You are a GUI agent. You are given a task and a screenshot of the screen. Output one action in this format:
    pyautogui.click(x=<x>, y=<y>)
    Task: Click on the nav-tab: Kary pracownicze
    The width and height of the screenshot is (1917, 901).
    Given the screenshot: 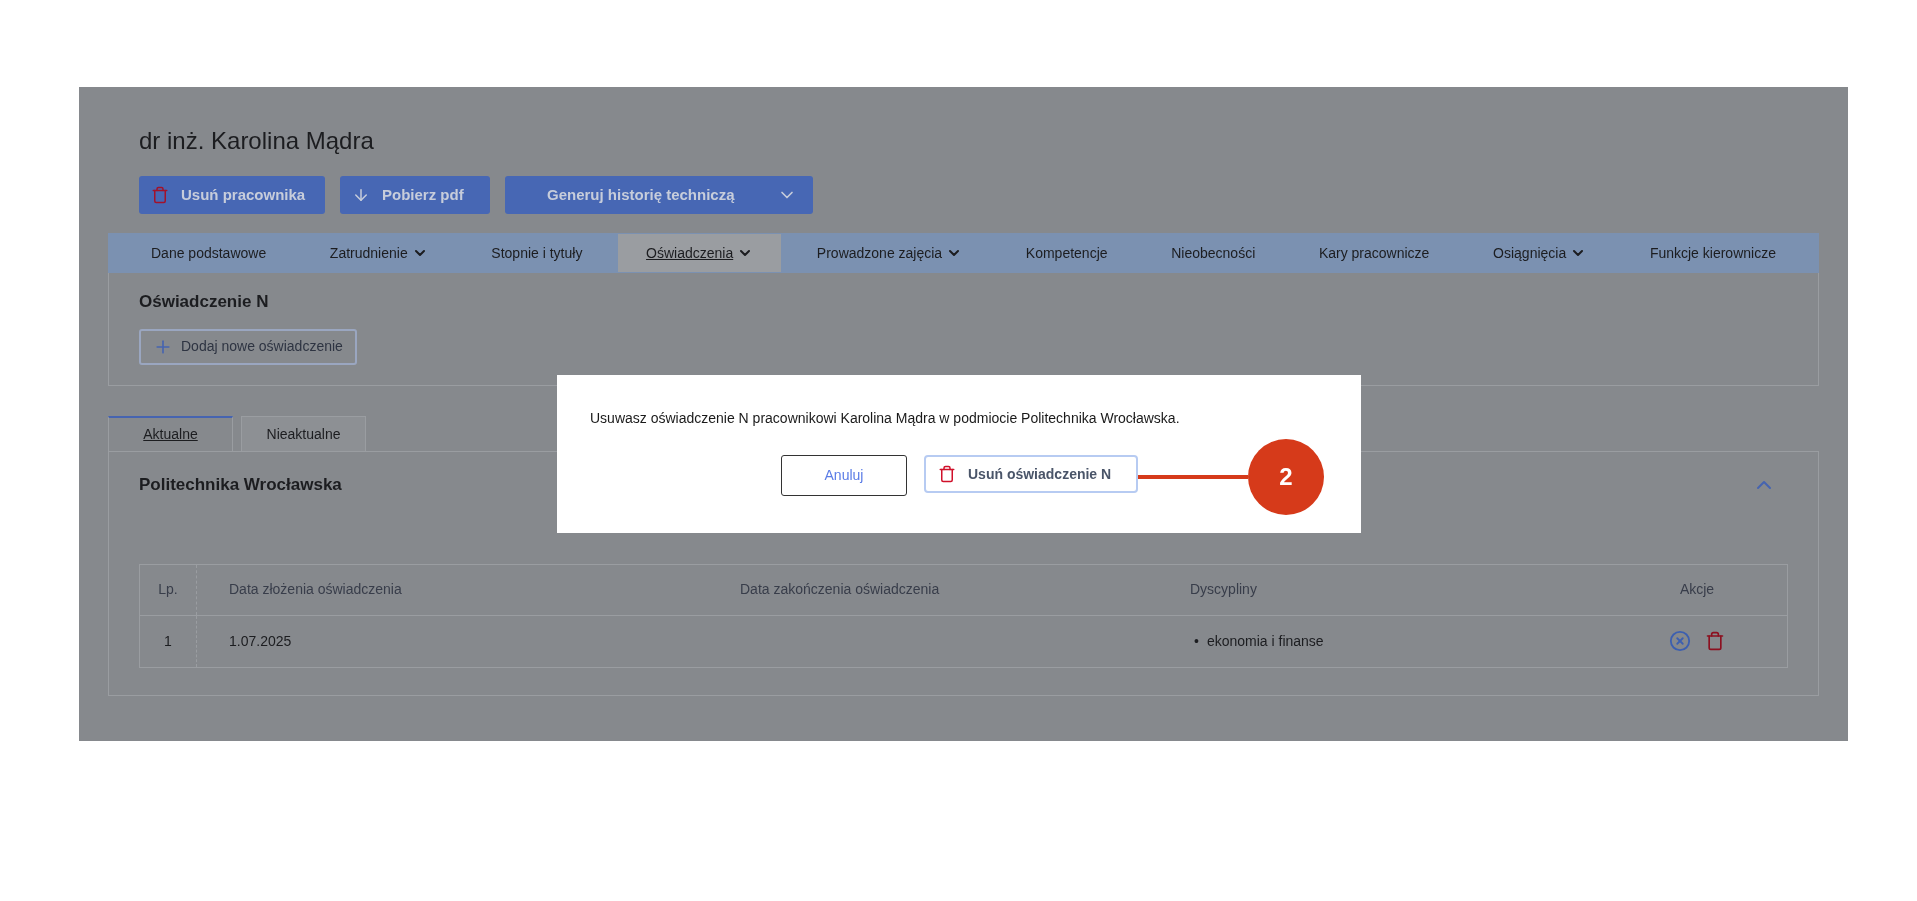 What is the action you would take?
    pyautogui.click(x=1374, y=253)
    